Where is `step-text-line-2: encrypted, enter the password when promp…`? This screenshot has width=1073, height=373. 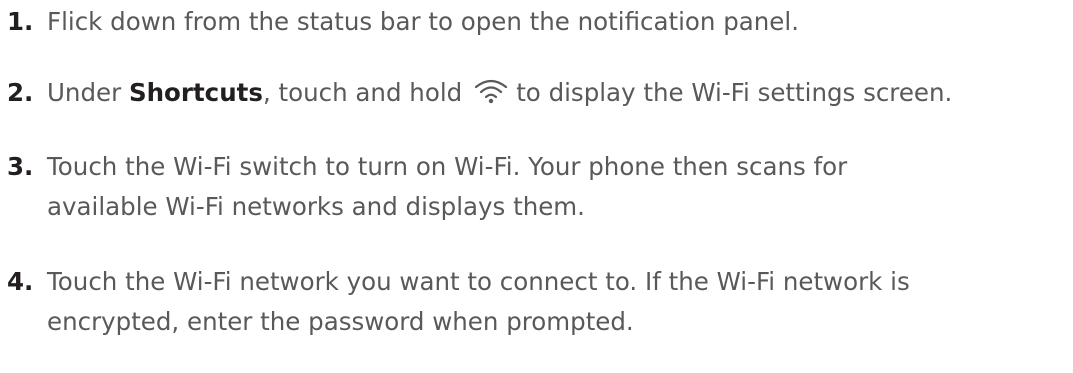
step-text-line-2: encrypted, enter the password when promp… is located at coordinates (340, 321).